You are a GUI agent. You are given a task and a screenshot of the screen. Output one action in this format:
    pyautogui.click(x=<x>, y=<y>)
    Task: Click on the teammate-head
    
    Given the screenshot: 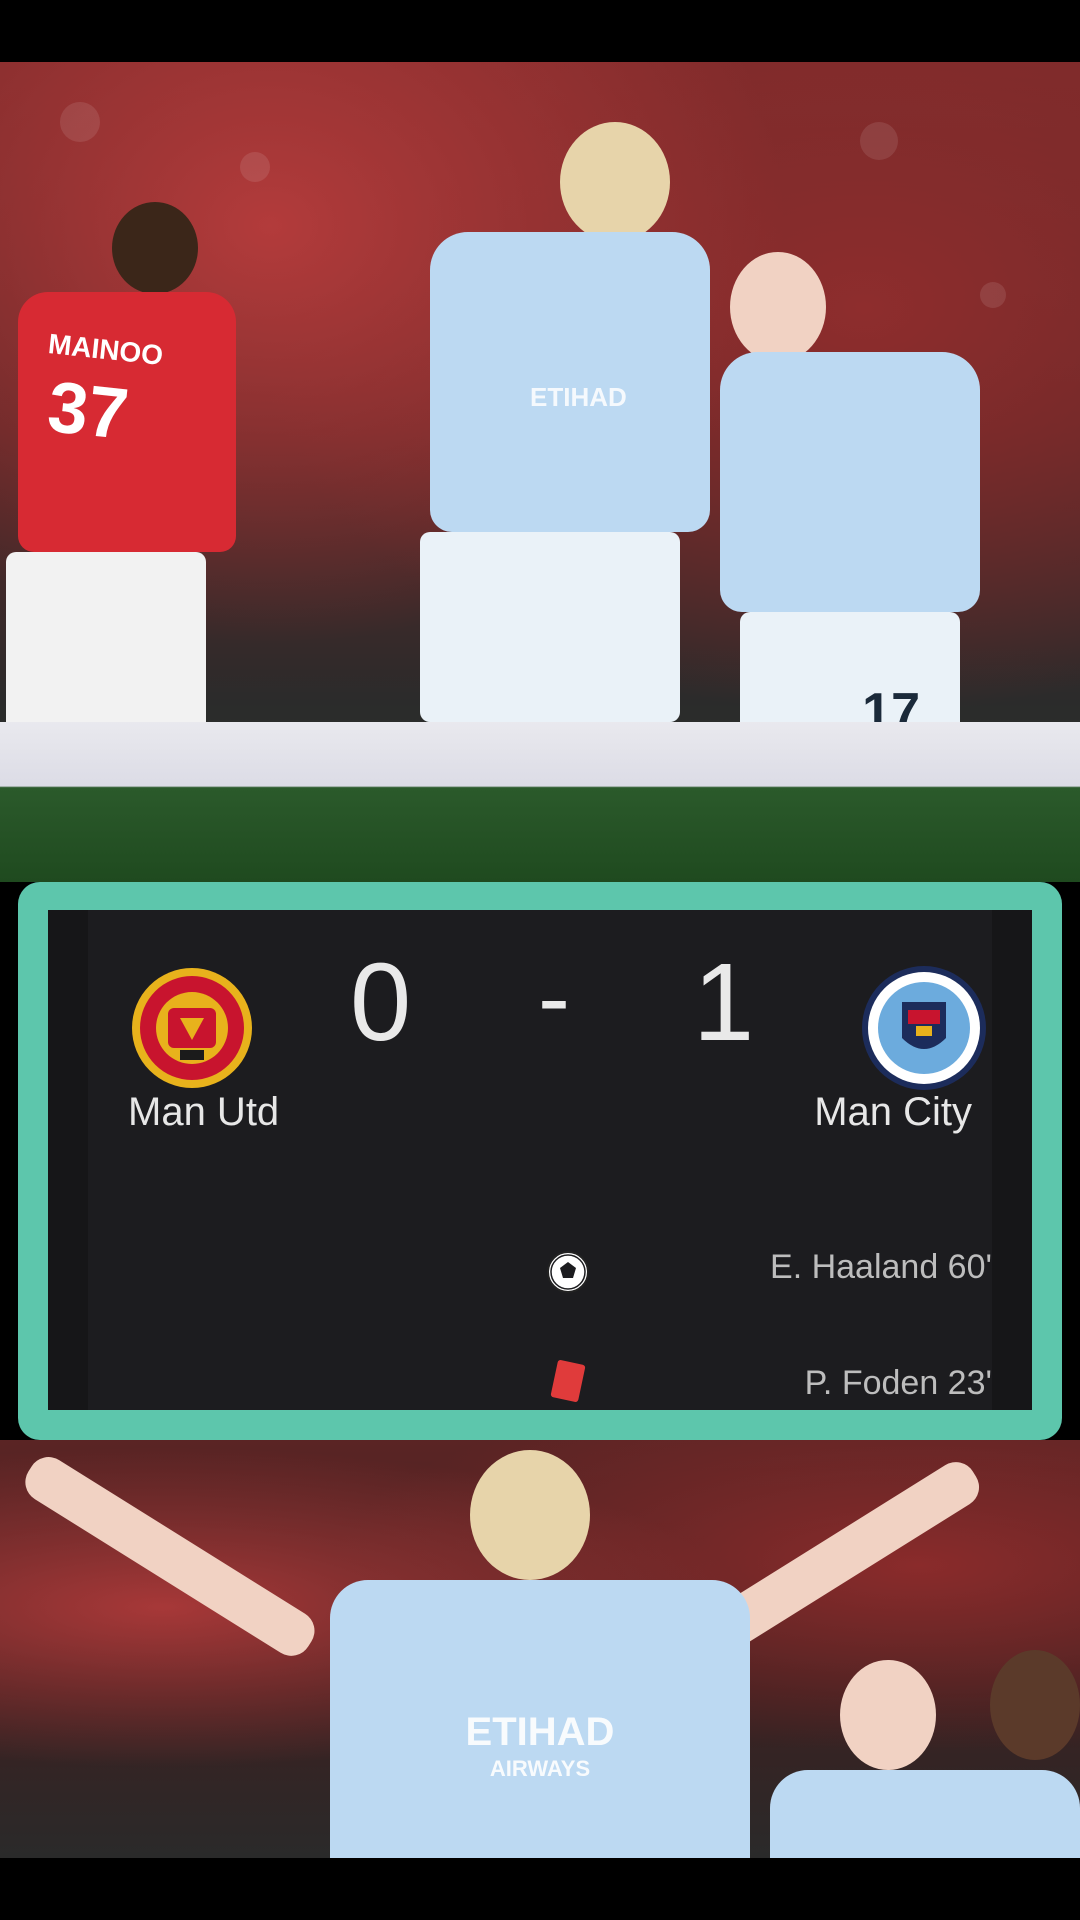 What is the action you would take?
    pyautogui.click(x=888, y=1715)
    